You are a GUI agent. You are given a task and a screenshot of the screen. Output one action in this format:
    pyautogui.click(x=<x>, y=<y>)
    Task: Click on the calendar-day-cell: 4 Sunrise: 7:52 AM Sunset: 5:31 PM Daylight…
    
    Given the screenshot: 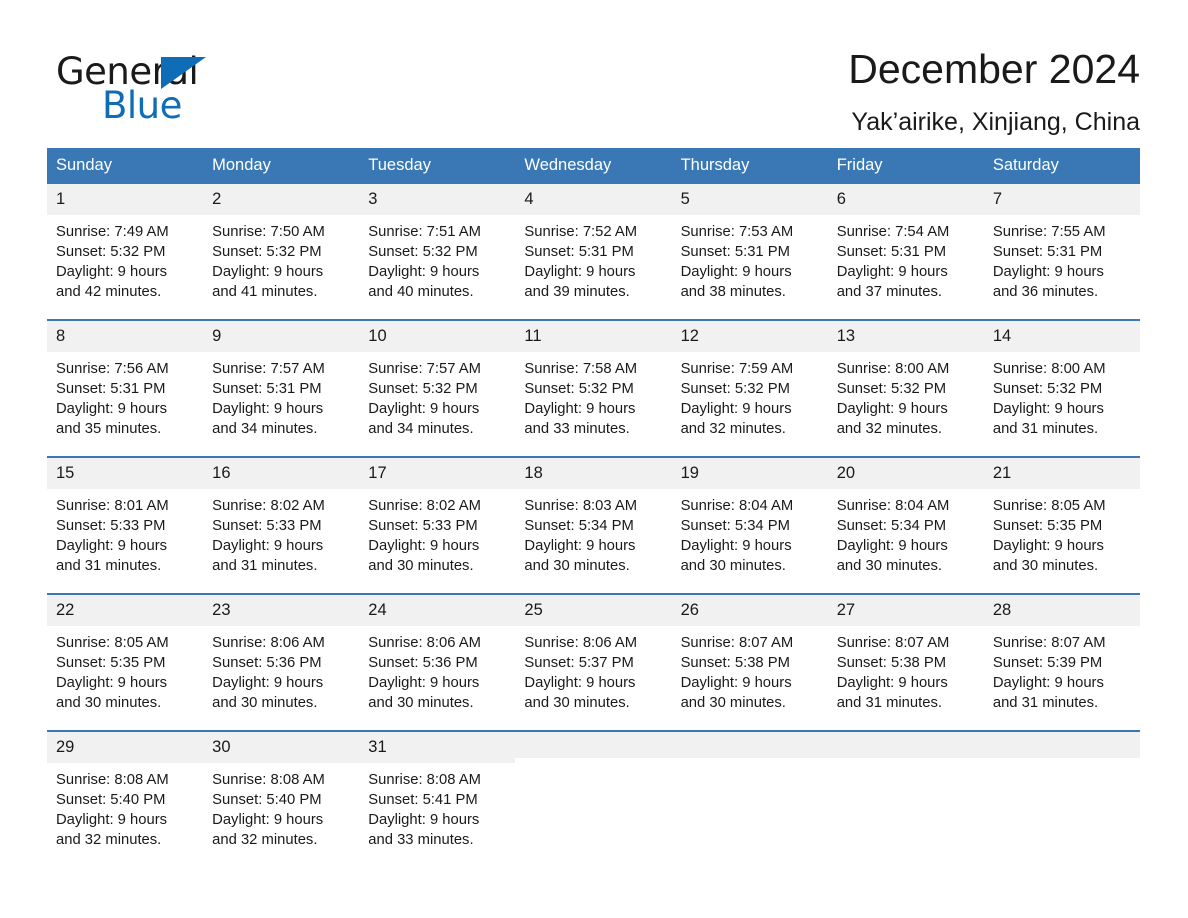 What is the action you would take?
    pyautogui.click(x=593, y=243)
    